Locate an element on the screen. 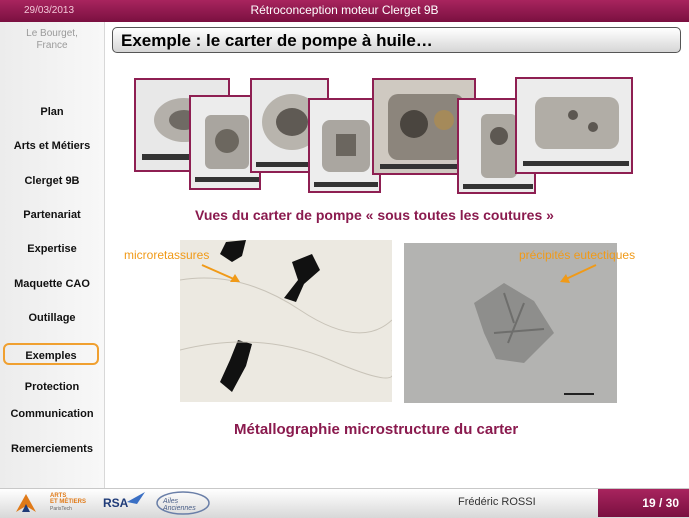  header-title: Rétroconception moteur Clerget 9B is located at coordinates (344, 10).